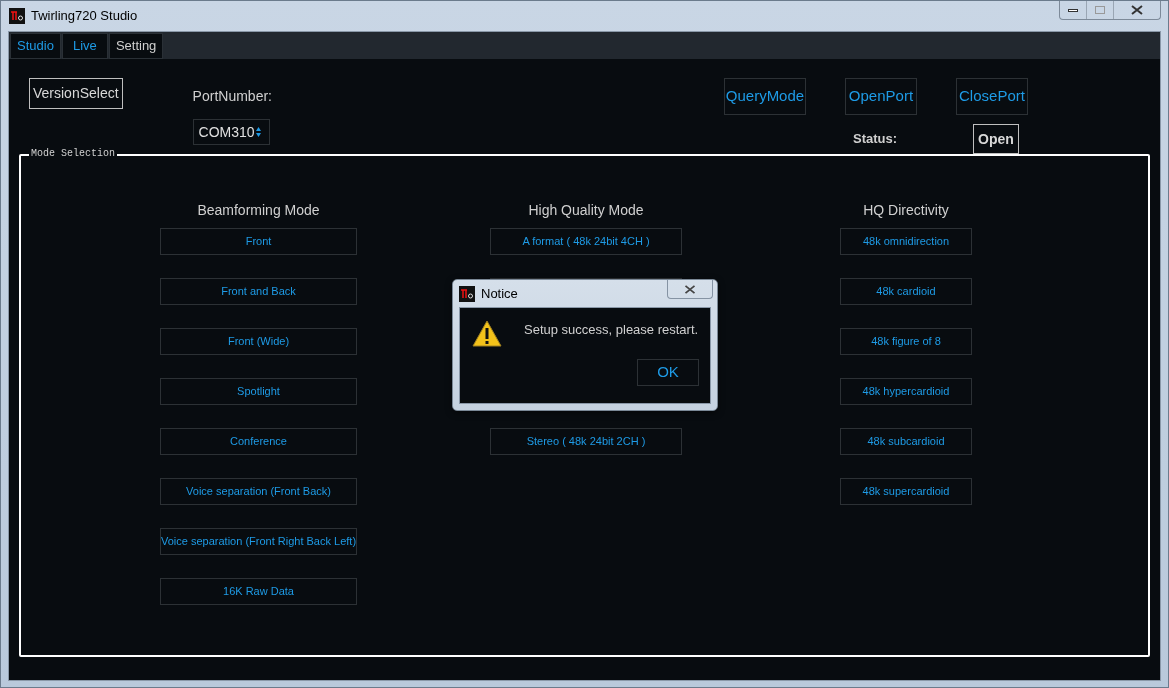 The height and width of the screenshot is (688, 1169). What do you see at coordinates (84, 46) in the screenshot?
I see `tab: Live` at bounding box center [84, 46].